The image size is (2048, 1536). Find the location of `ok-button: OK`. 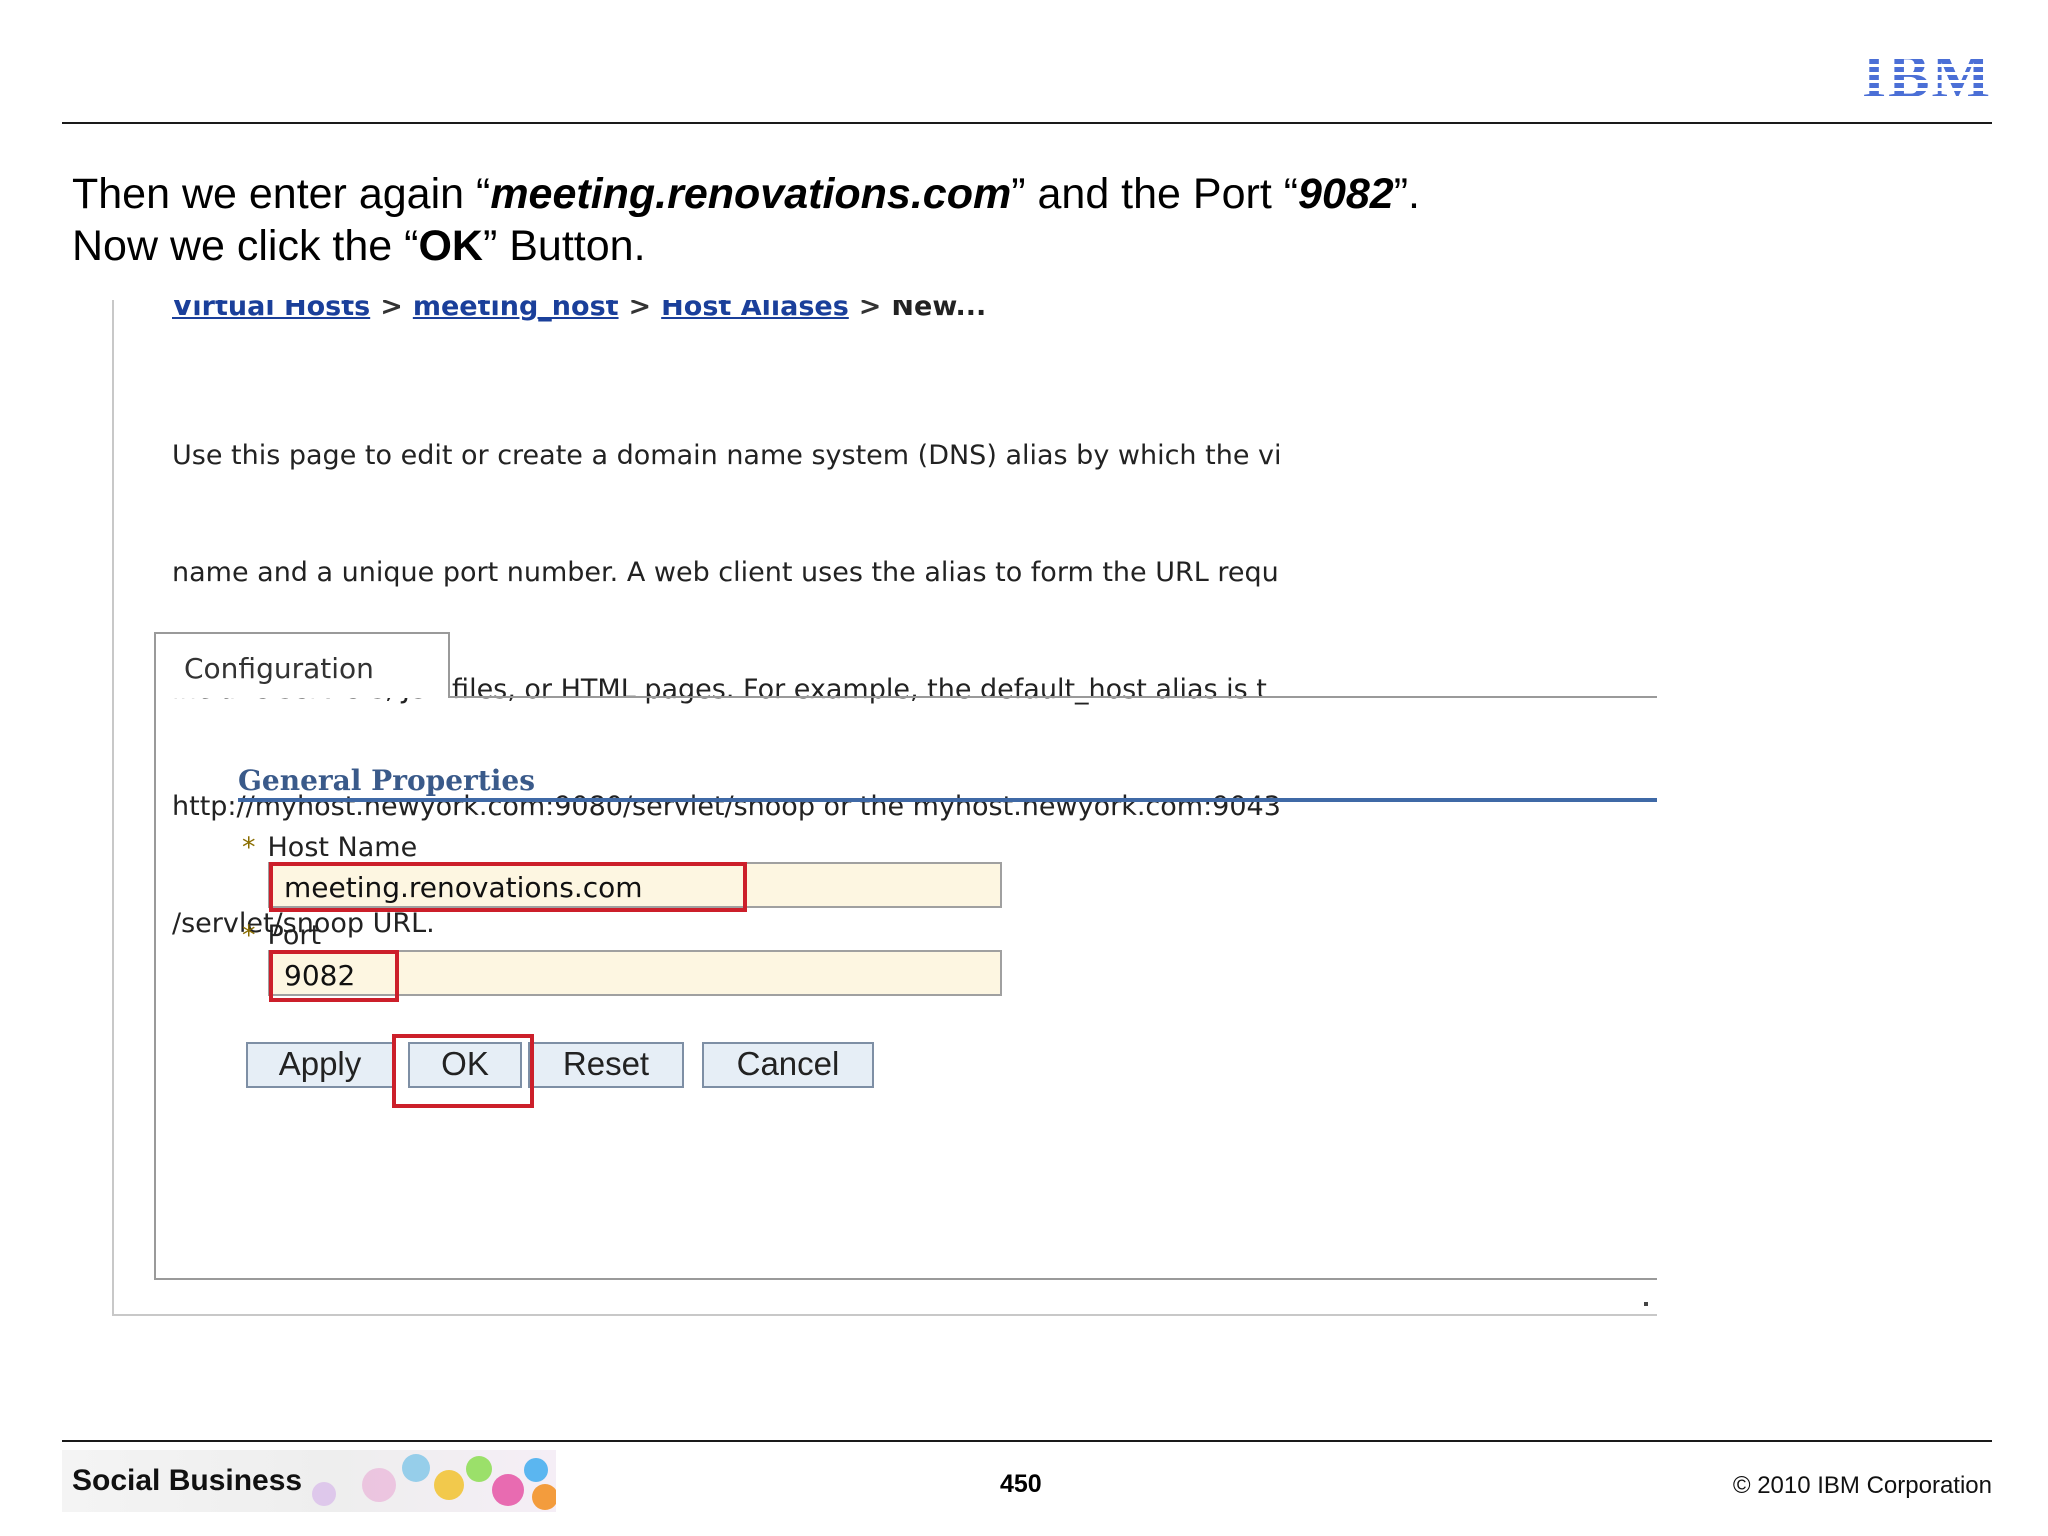

ok-button: OK is located at coordinates (465, 1065).